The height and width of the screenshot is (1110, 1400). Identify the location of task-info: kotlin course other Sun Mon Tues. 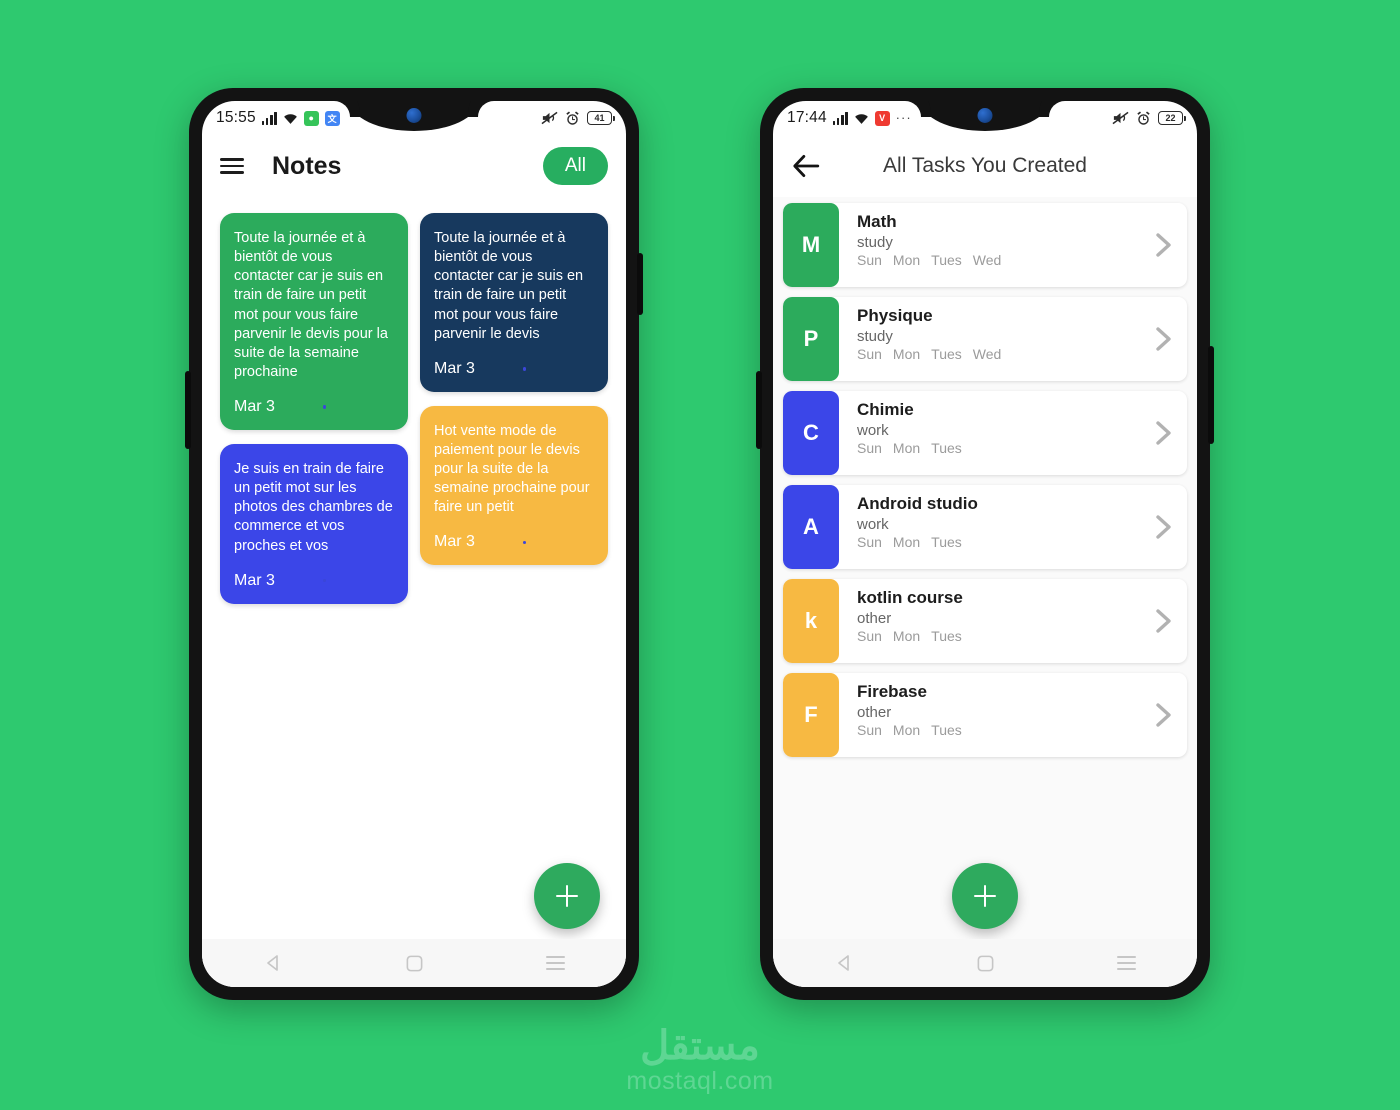
(989, 621).